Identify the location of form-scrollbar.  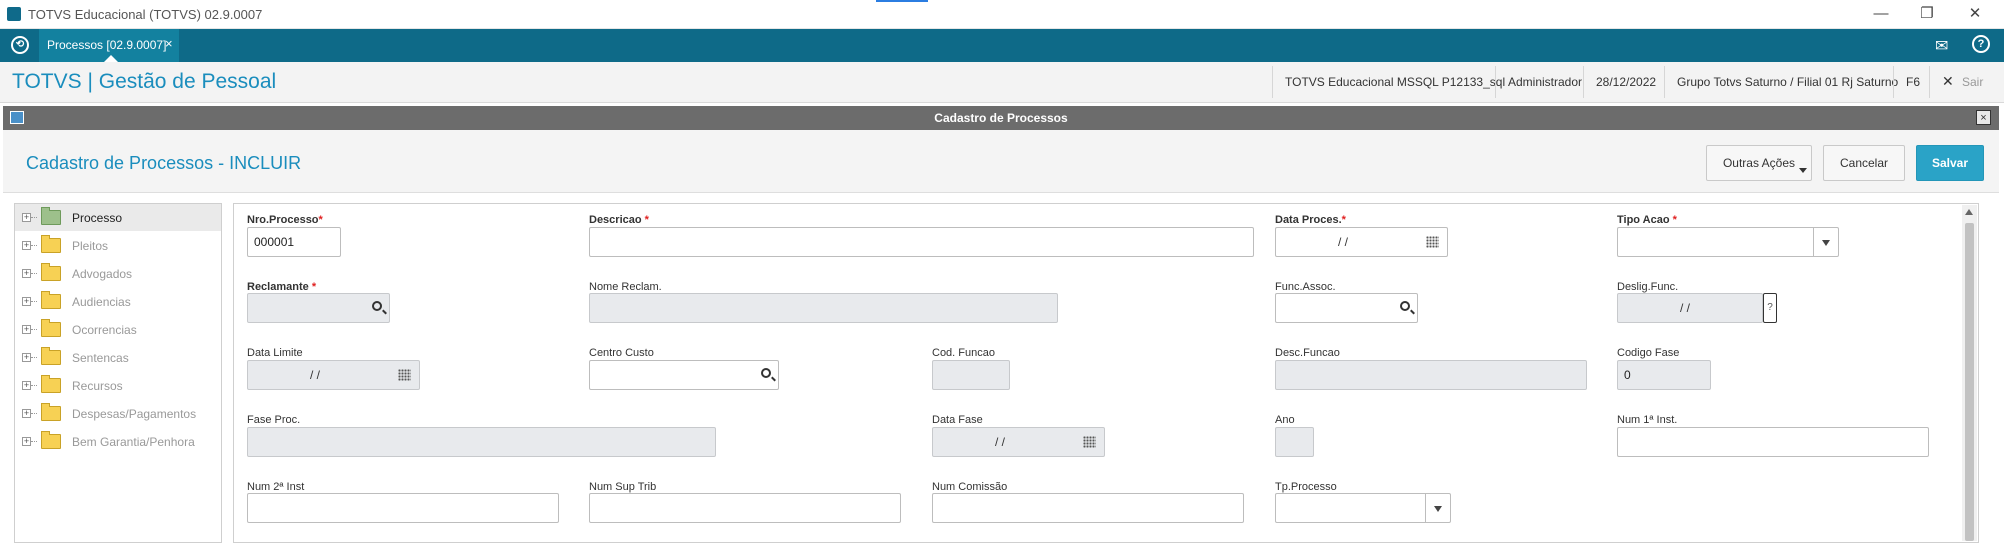
(1969, 373).